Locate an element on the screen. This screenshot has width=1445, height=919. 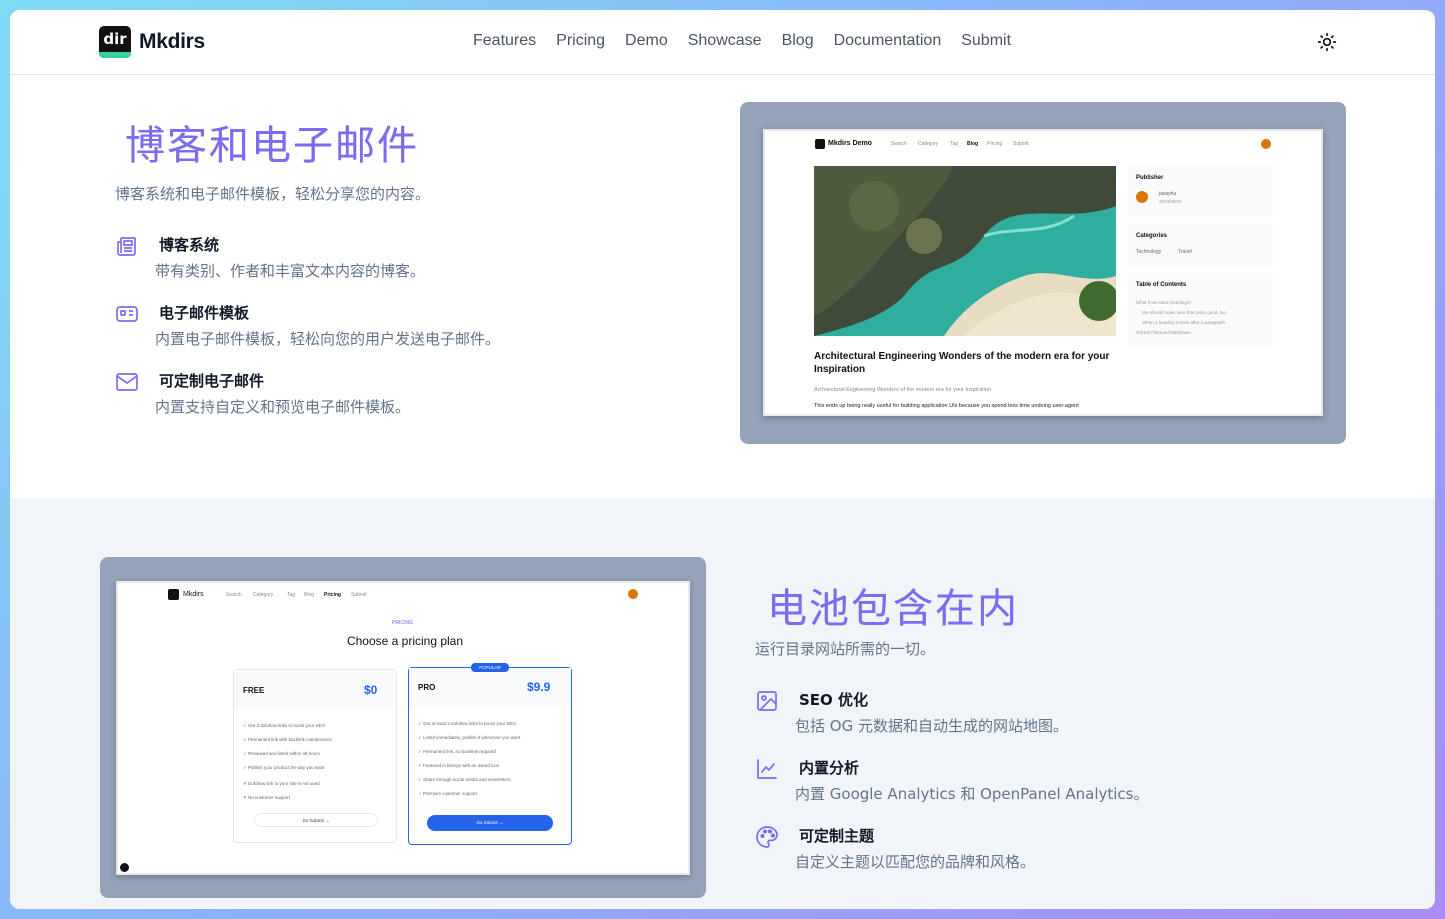
category-travel: Travel is located at coordinates (1185, 252).